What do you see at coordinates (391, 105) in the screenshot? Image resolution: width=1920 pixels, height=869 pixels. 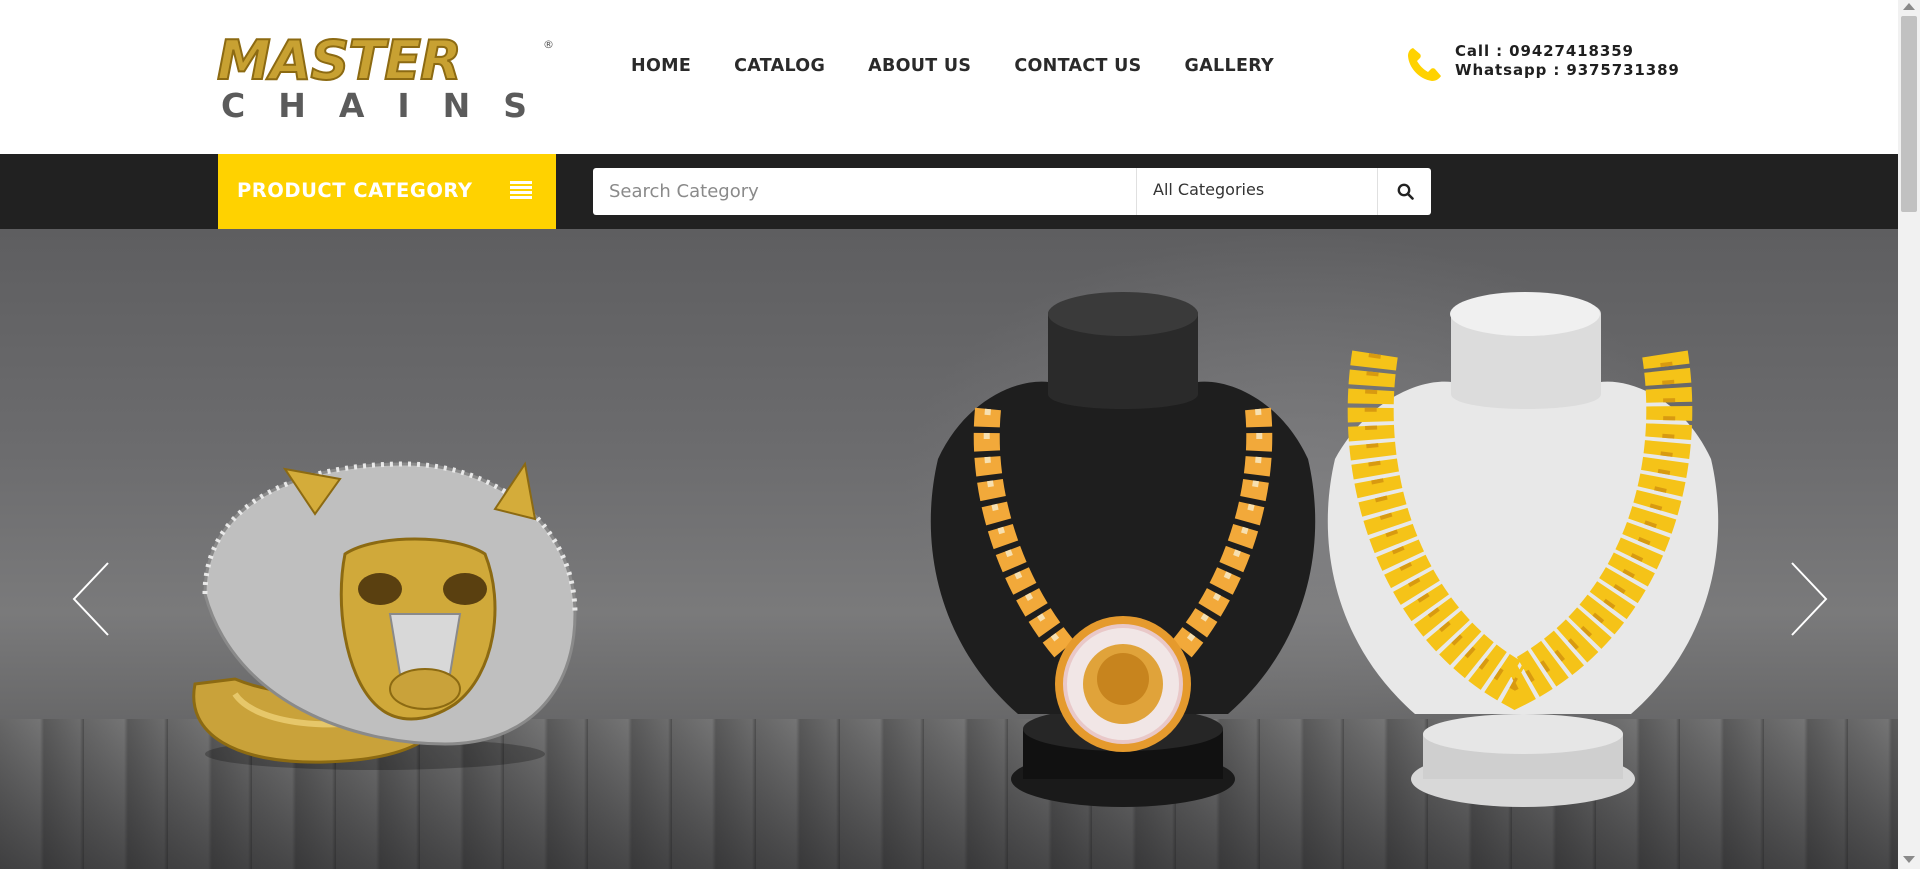 I see `logo-wordmark-bottom: CHAINS` at bounding box center [391, 105].